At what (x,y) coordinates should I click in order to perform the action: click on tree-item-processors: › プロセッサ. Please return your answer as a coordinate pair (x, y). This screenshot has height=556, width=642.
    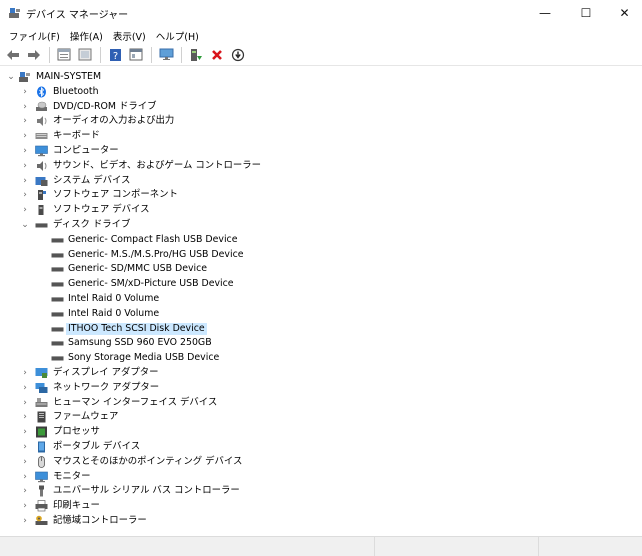
    Looking at the image, I should click on (200, 432).